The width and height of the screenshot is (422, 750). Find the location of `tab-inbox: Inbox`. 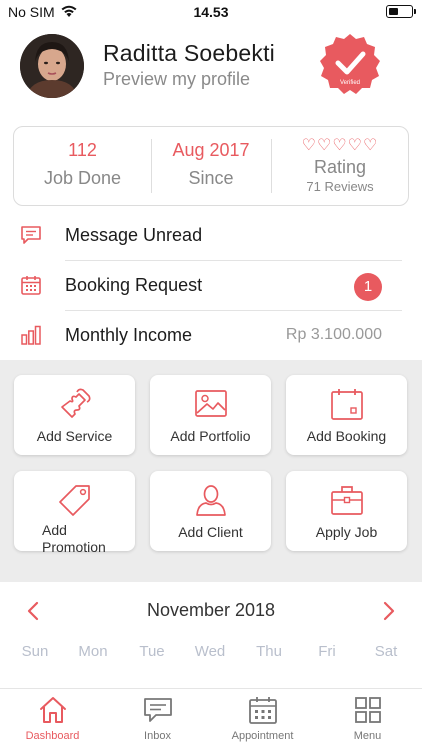

tab-inbox: Inbox is located at coordinates (157, 719).